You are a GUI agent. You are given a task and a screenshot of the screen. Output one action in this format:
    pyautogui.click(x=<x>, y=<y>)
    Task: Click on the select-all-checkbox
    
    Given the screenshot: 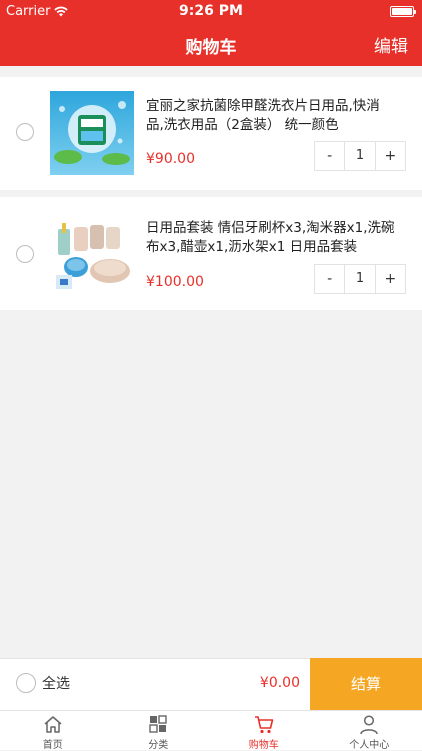 What is the action you would take?
    pyautogui.click(x=26, y=683)
    